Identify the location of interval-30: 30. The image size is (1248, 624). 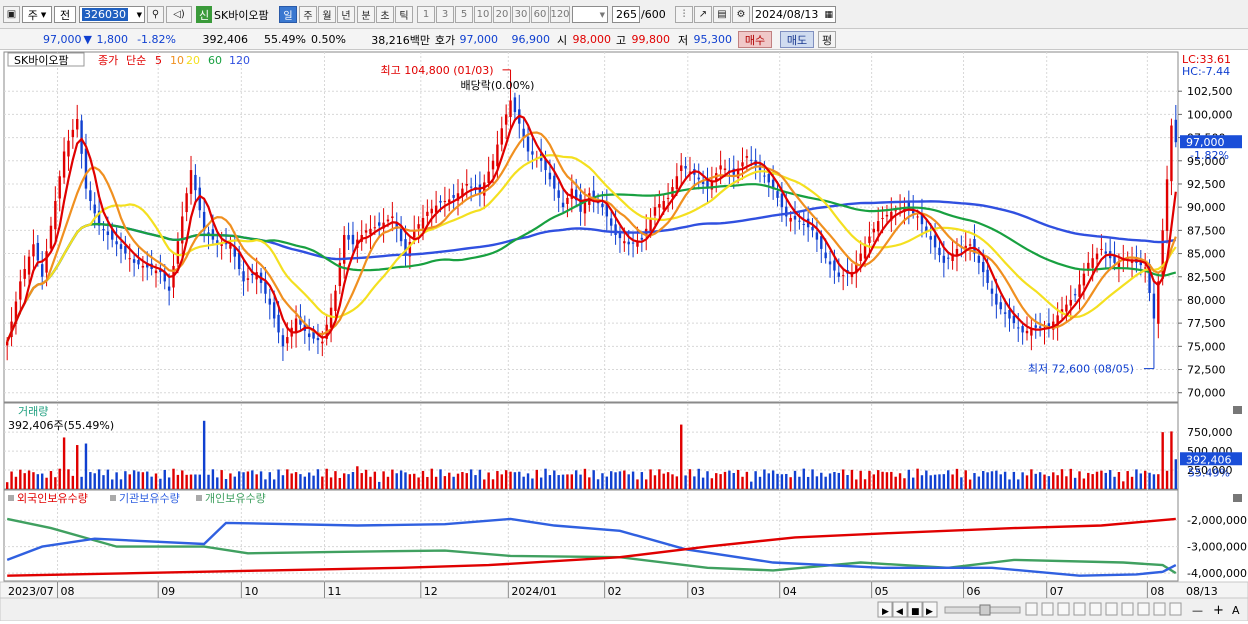
(521, 14).